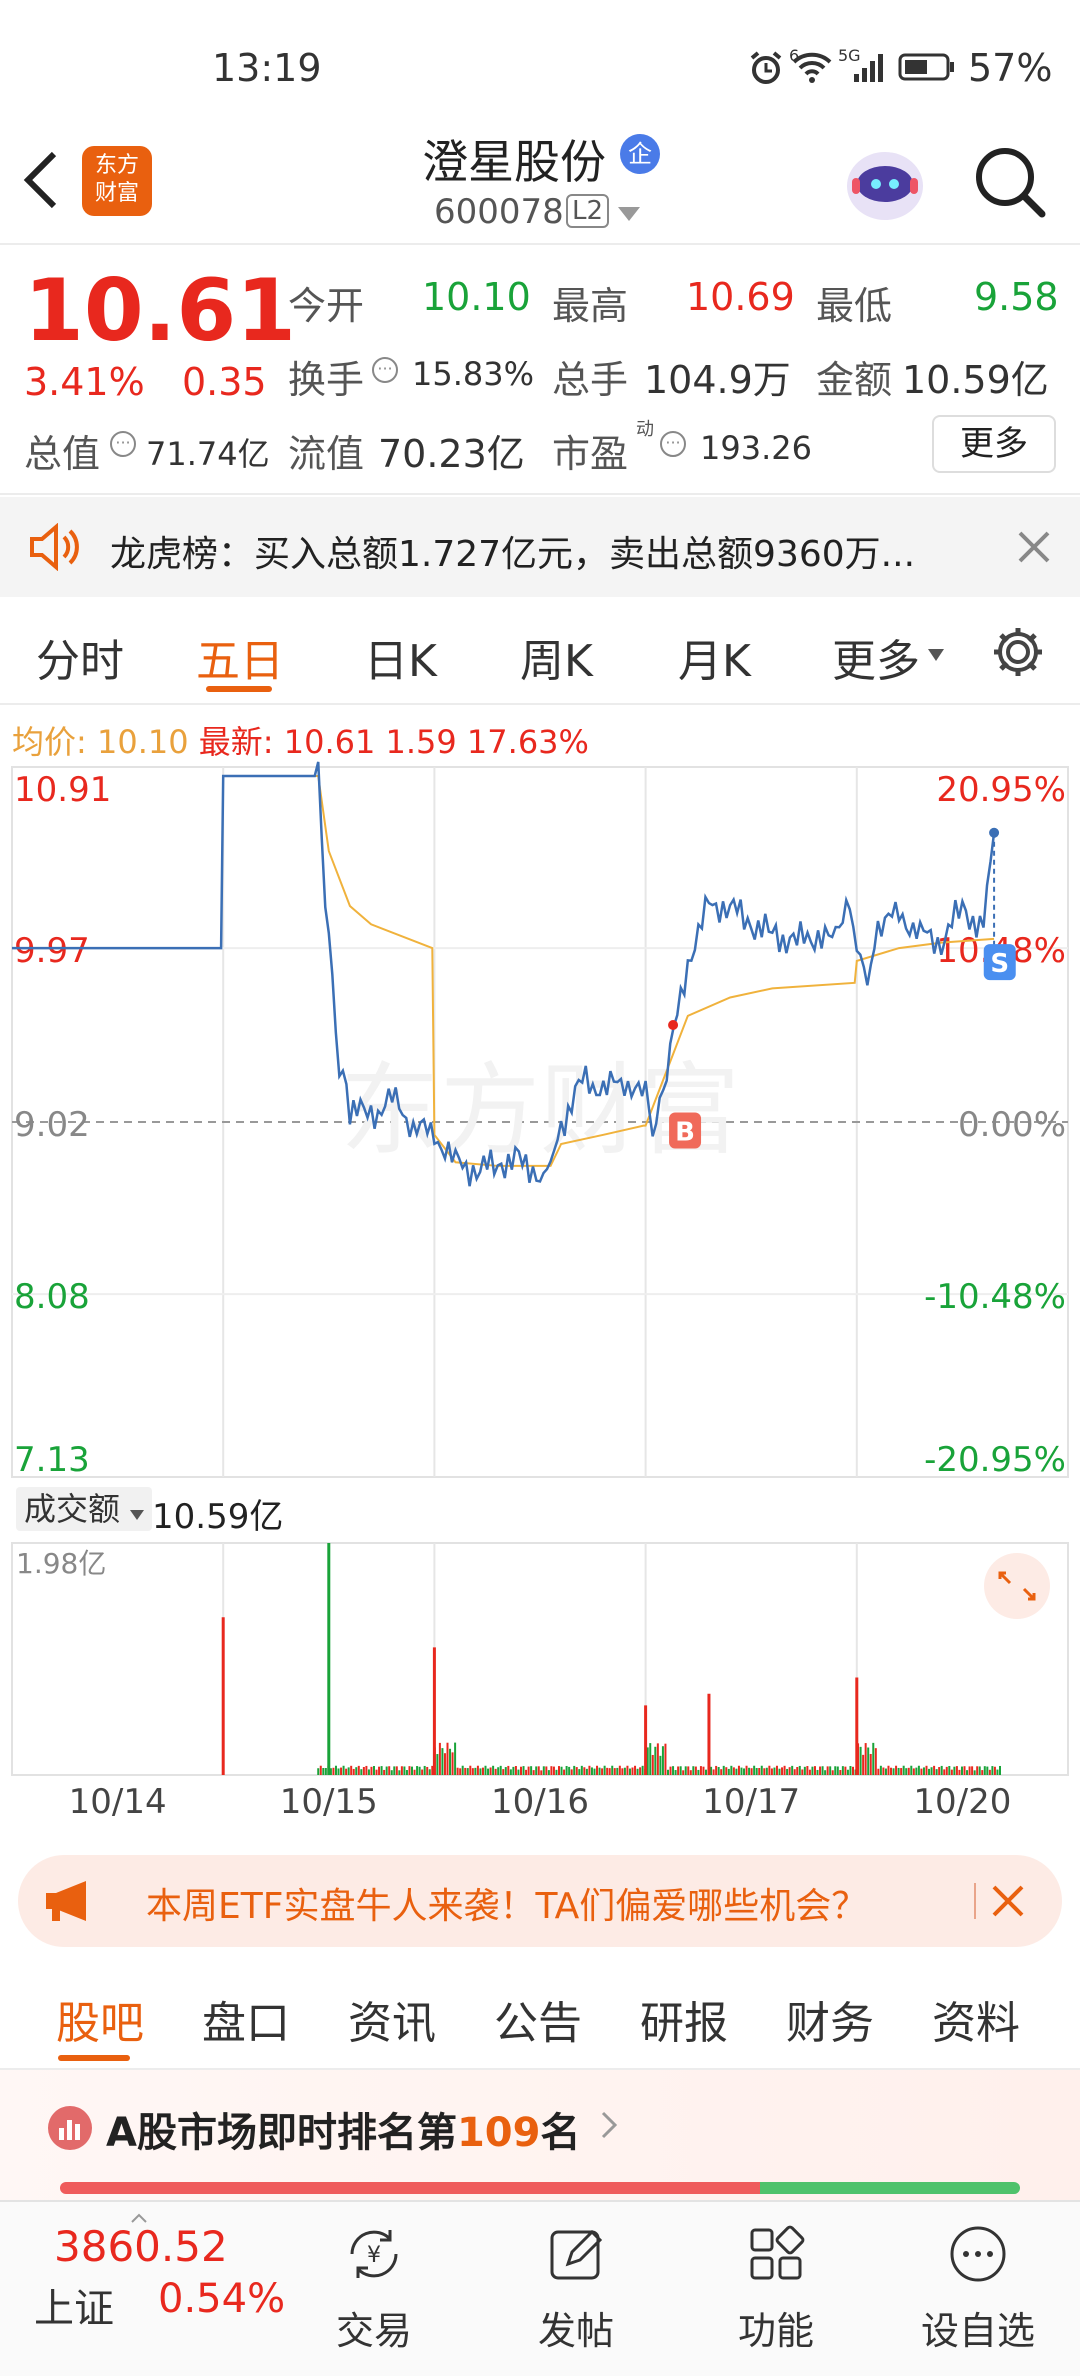 This screenshot has height=2378, width=1080. What do you see at coordinates (62, 790) in the screenshot?
I see `y-tick-left: 10.91` at bounding box center [62, 790].